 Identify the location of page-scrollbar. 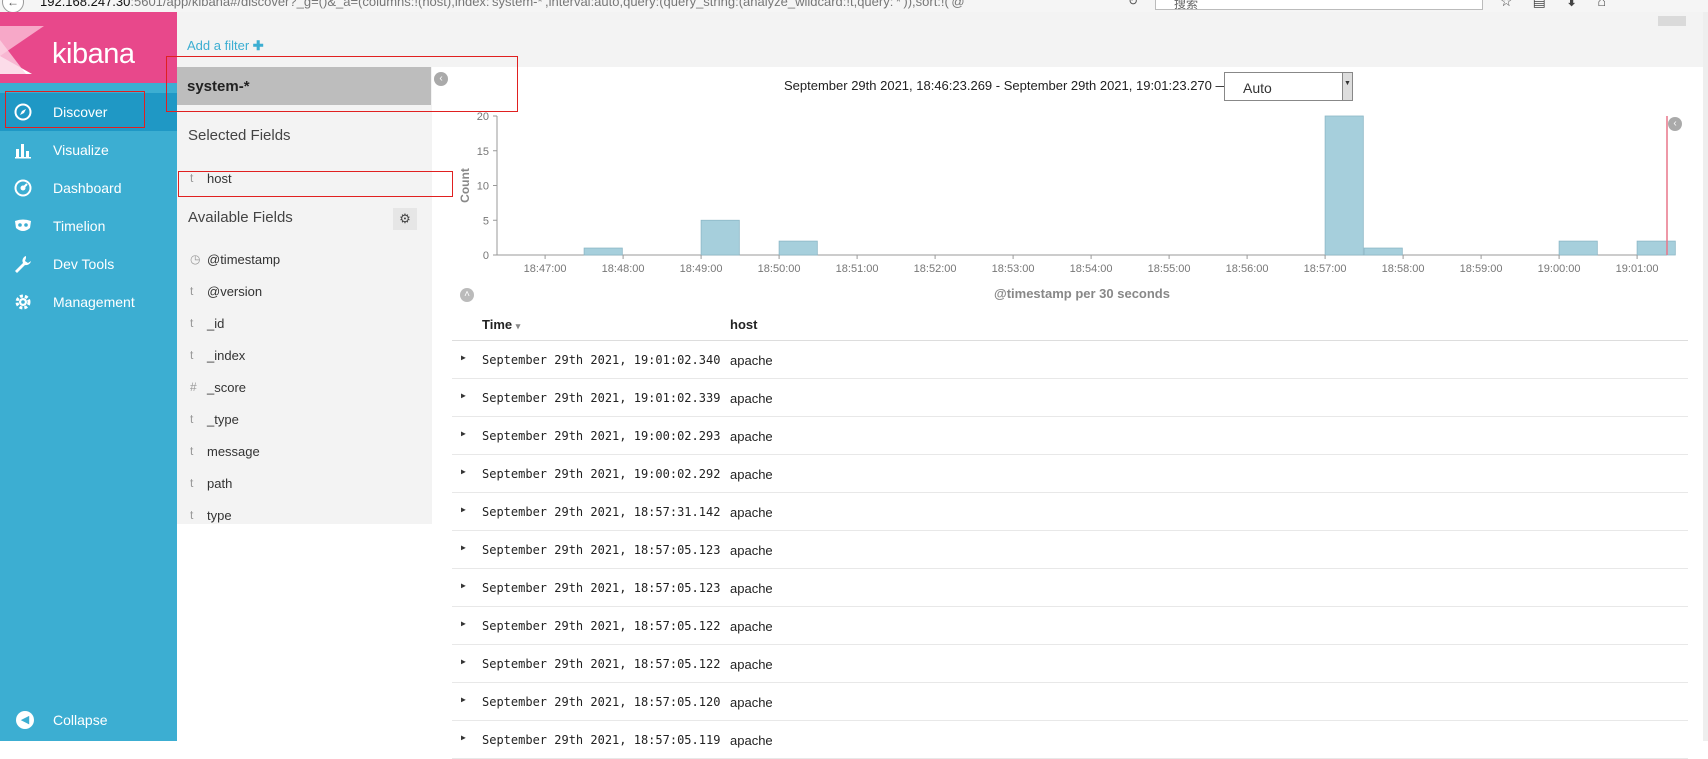
(1705, 376).